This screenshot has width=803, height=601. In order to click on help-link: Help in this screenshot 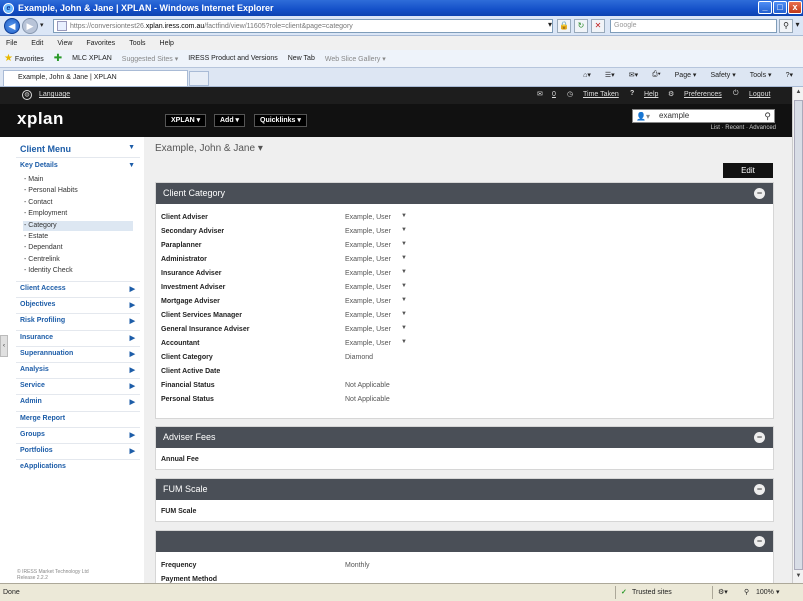, I will do `click(651, 94)`.